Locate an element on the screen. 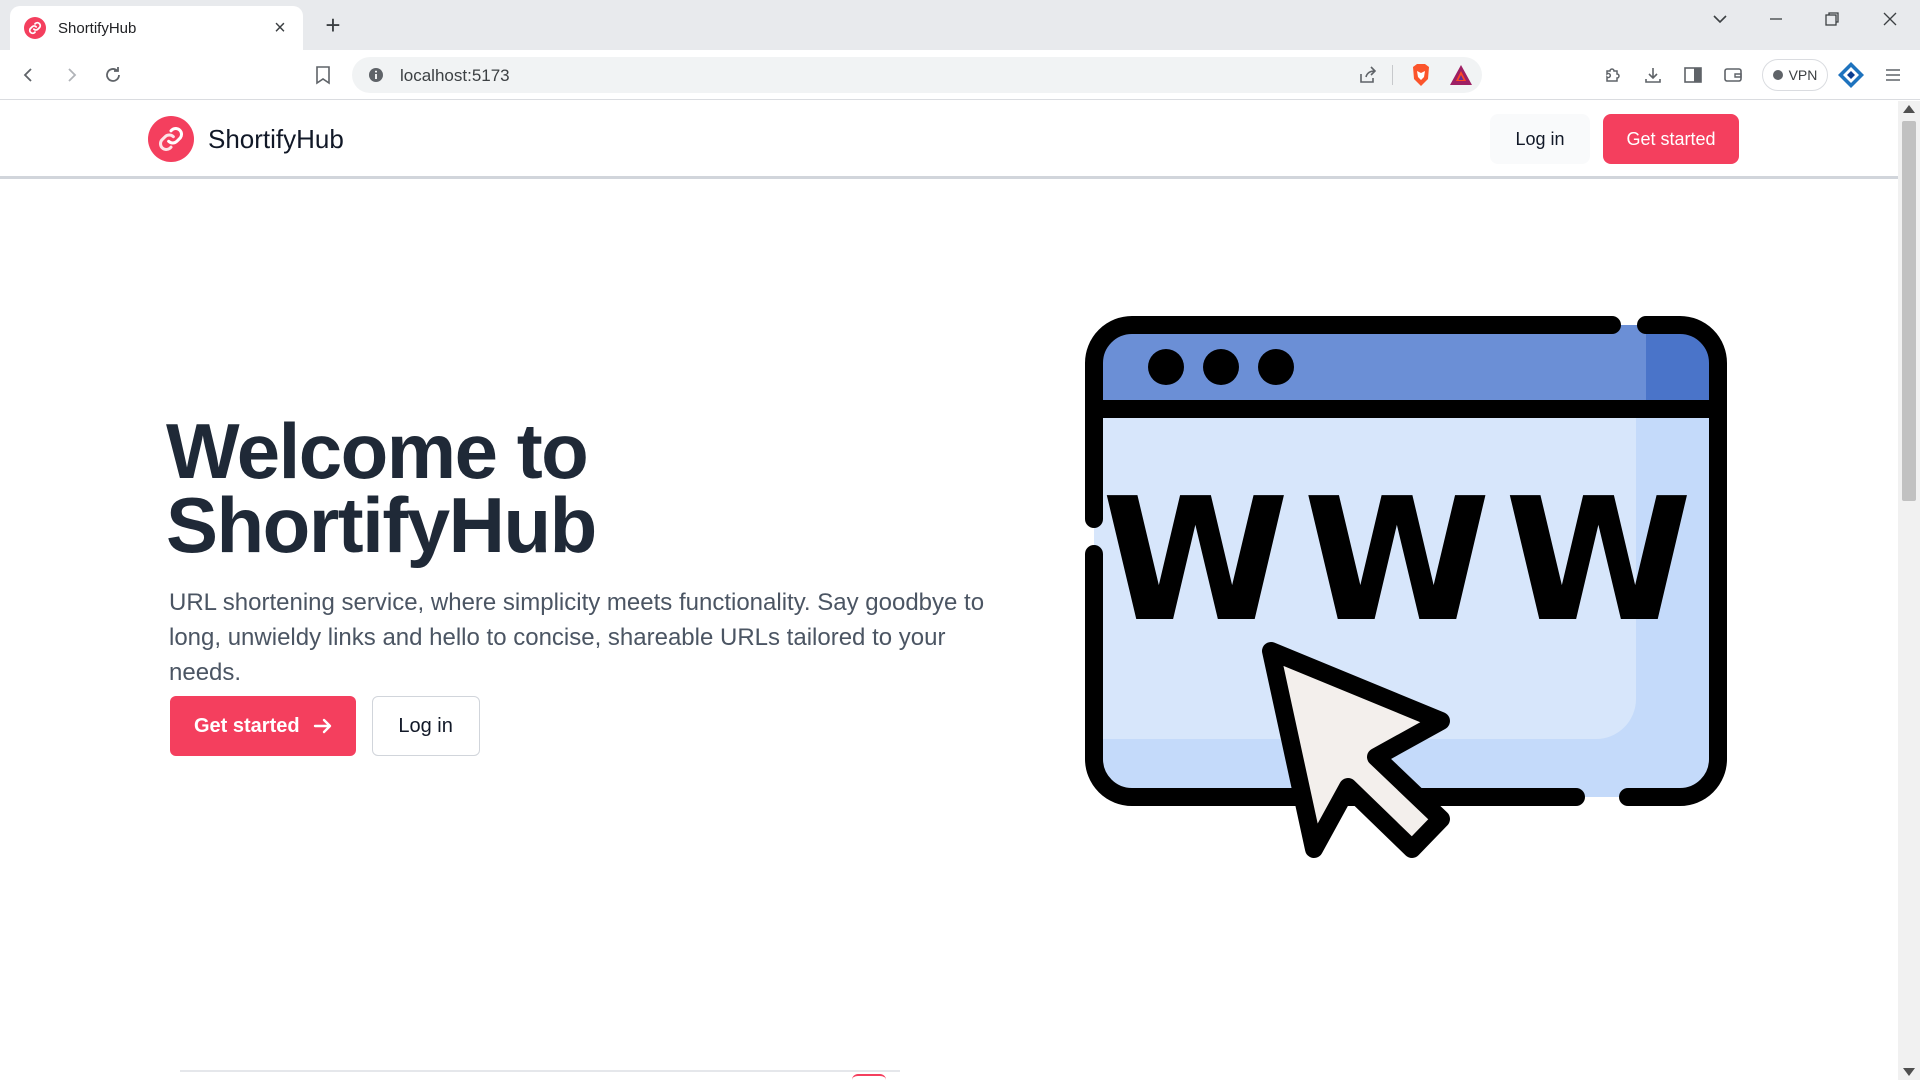 This screenshot has height=1080, width=1920. www-text: WWW is located at coordinates (1404, 561).